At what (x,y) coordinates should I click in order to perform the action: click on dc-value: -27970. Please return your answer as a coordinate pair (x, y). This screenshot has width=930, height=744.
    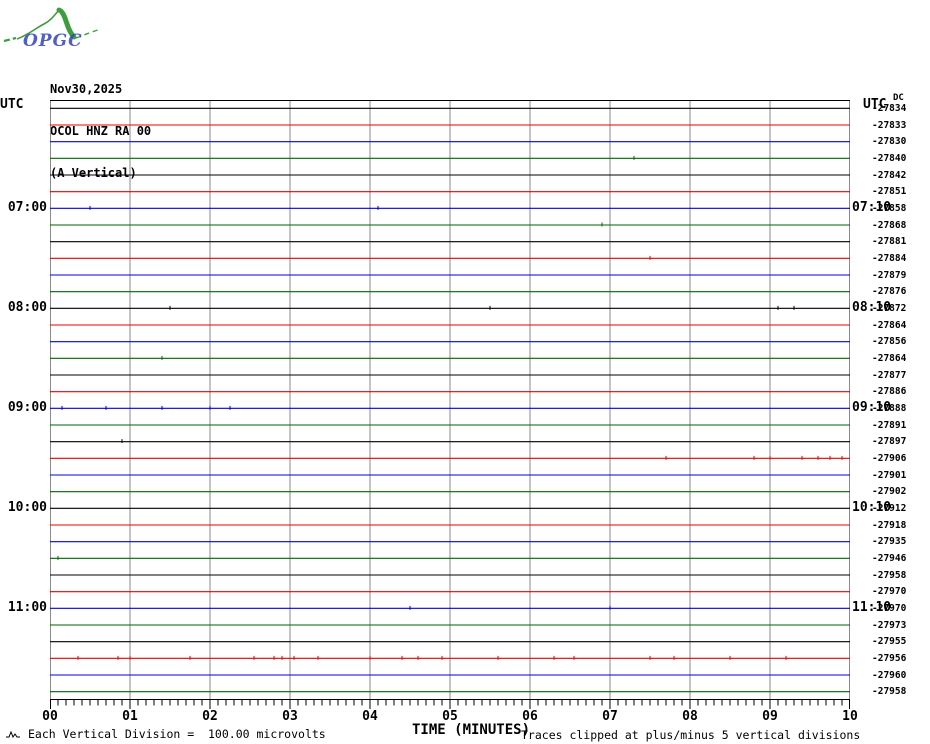
    Looking at the image, I should click on (889, 592).